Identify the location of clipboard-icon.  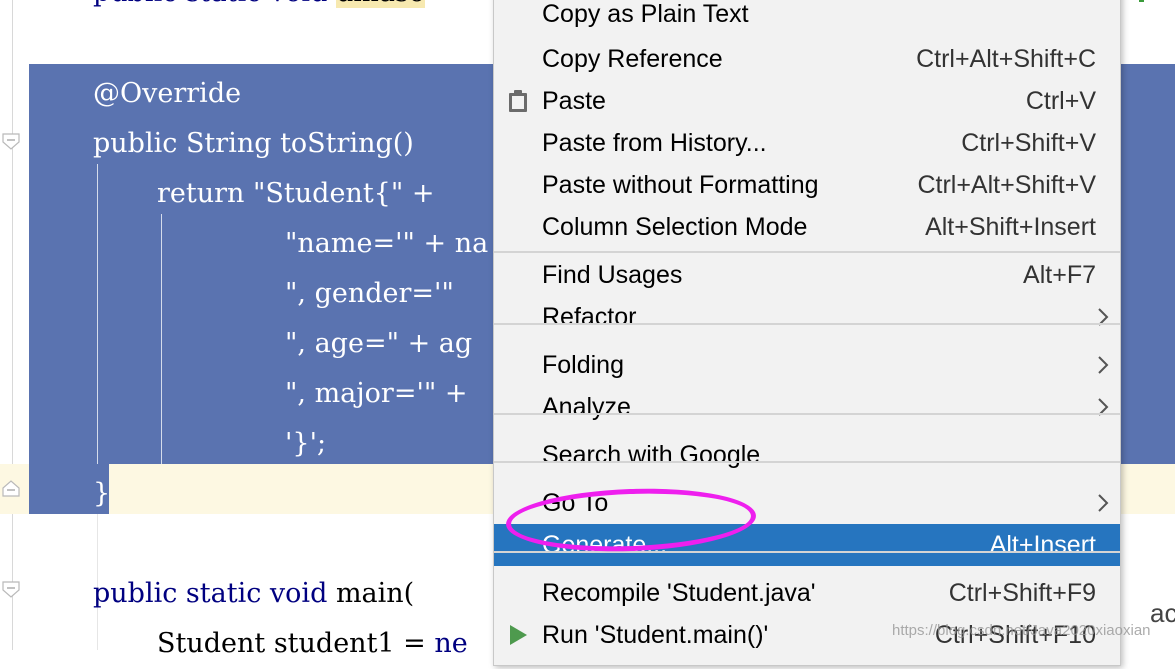
(518, 101).